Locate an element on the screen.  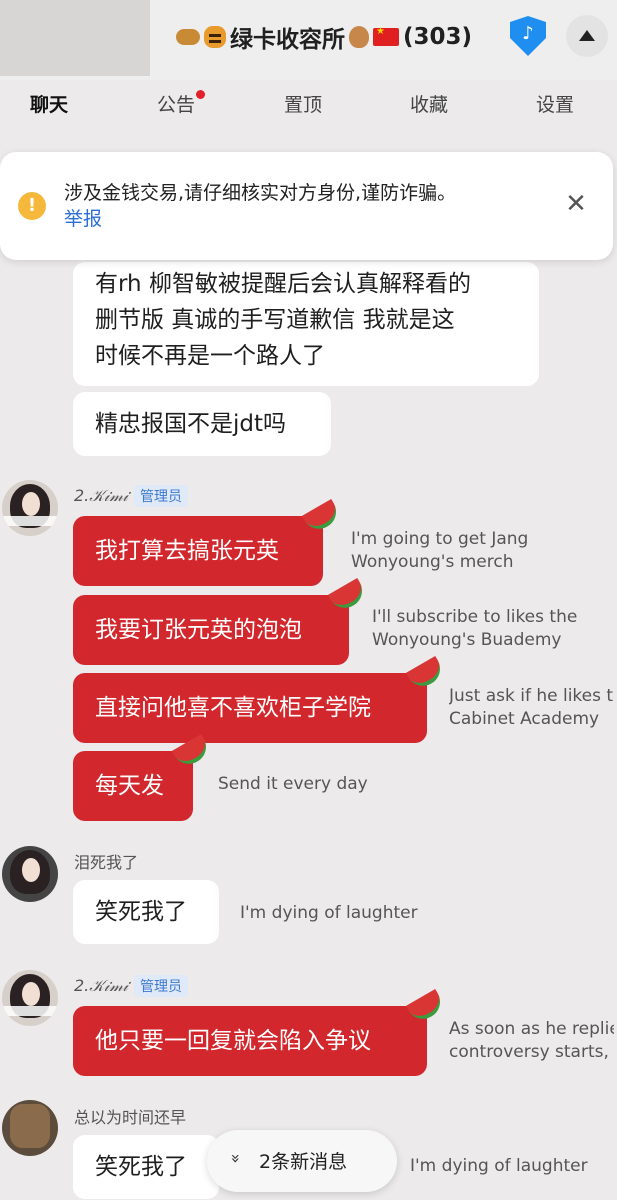
tab-pinned: 置顶 is located at coordinates (303, 103).